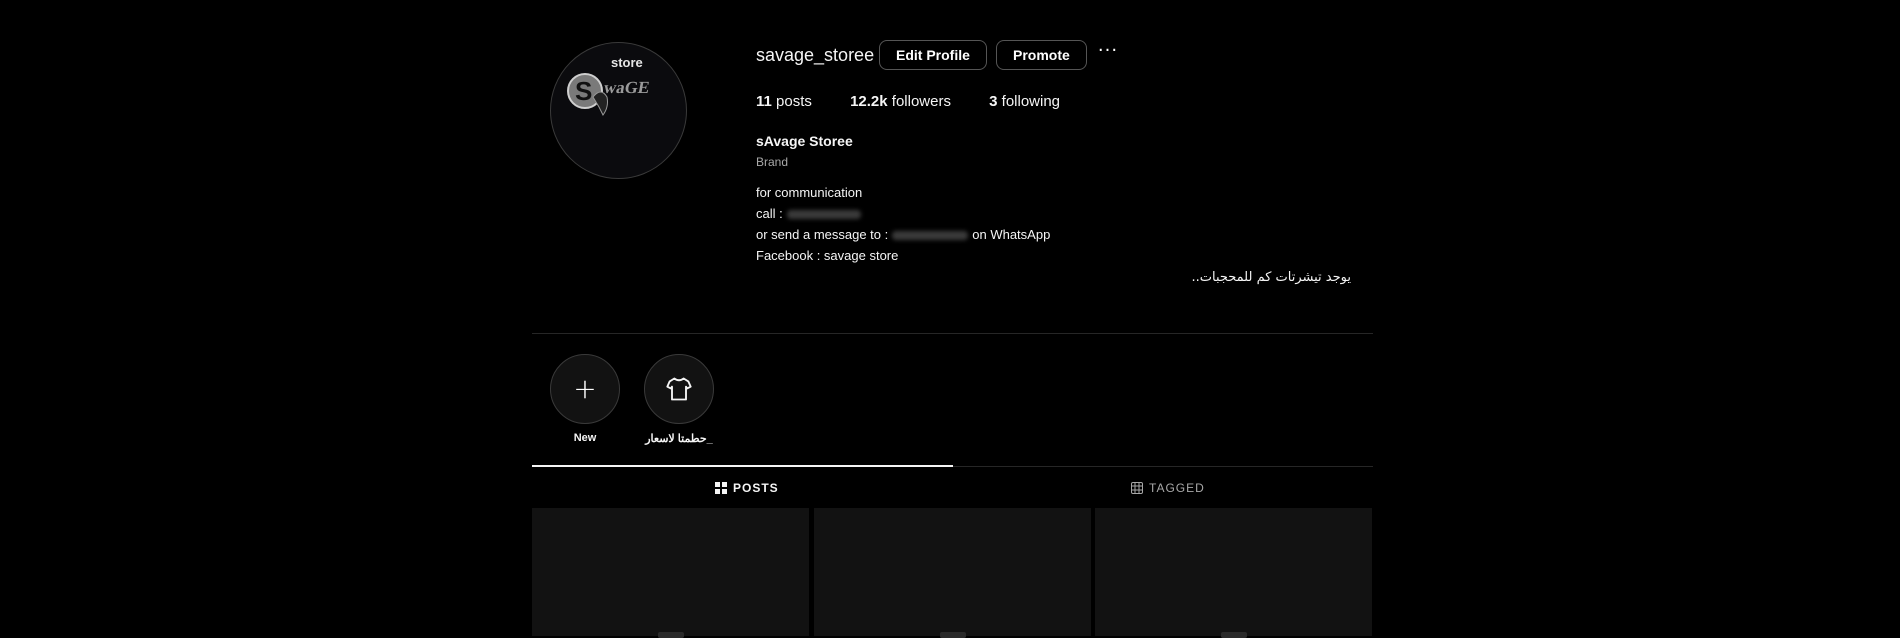 The height and width of the screenshot is (638, 1900). I want to click on followers-count: 12.2k, so click(869, 101).